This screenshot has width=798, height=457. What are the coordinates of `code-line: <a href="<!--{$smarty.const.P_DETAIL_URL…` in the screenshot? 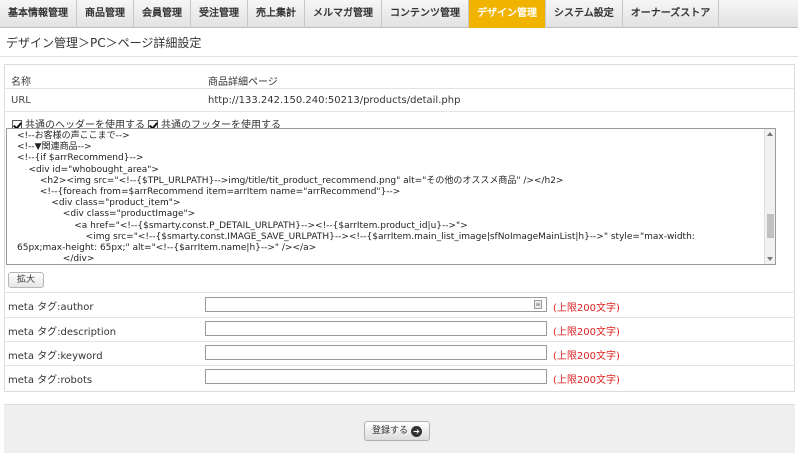 It's located at (242, 225).